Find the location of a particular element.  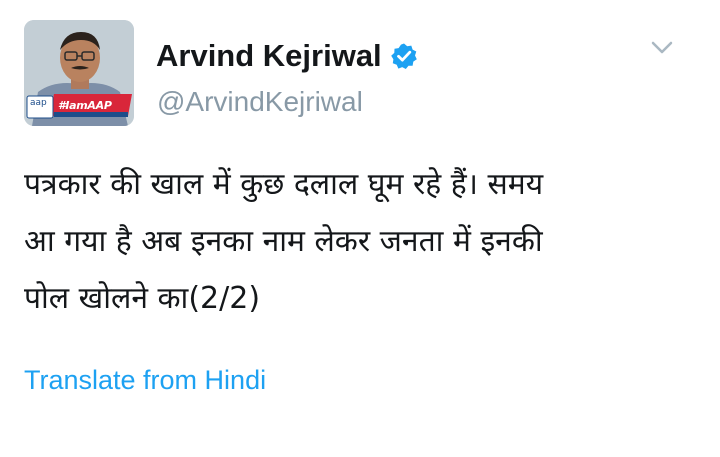

chevron-down-icon is located at coordinates (662, 48).